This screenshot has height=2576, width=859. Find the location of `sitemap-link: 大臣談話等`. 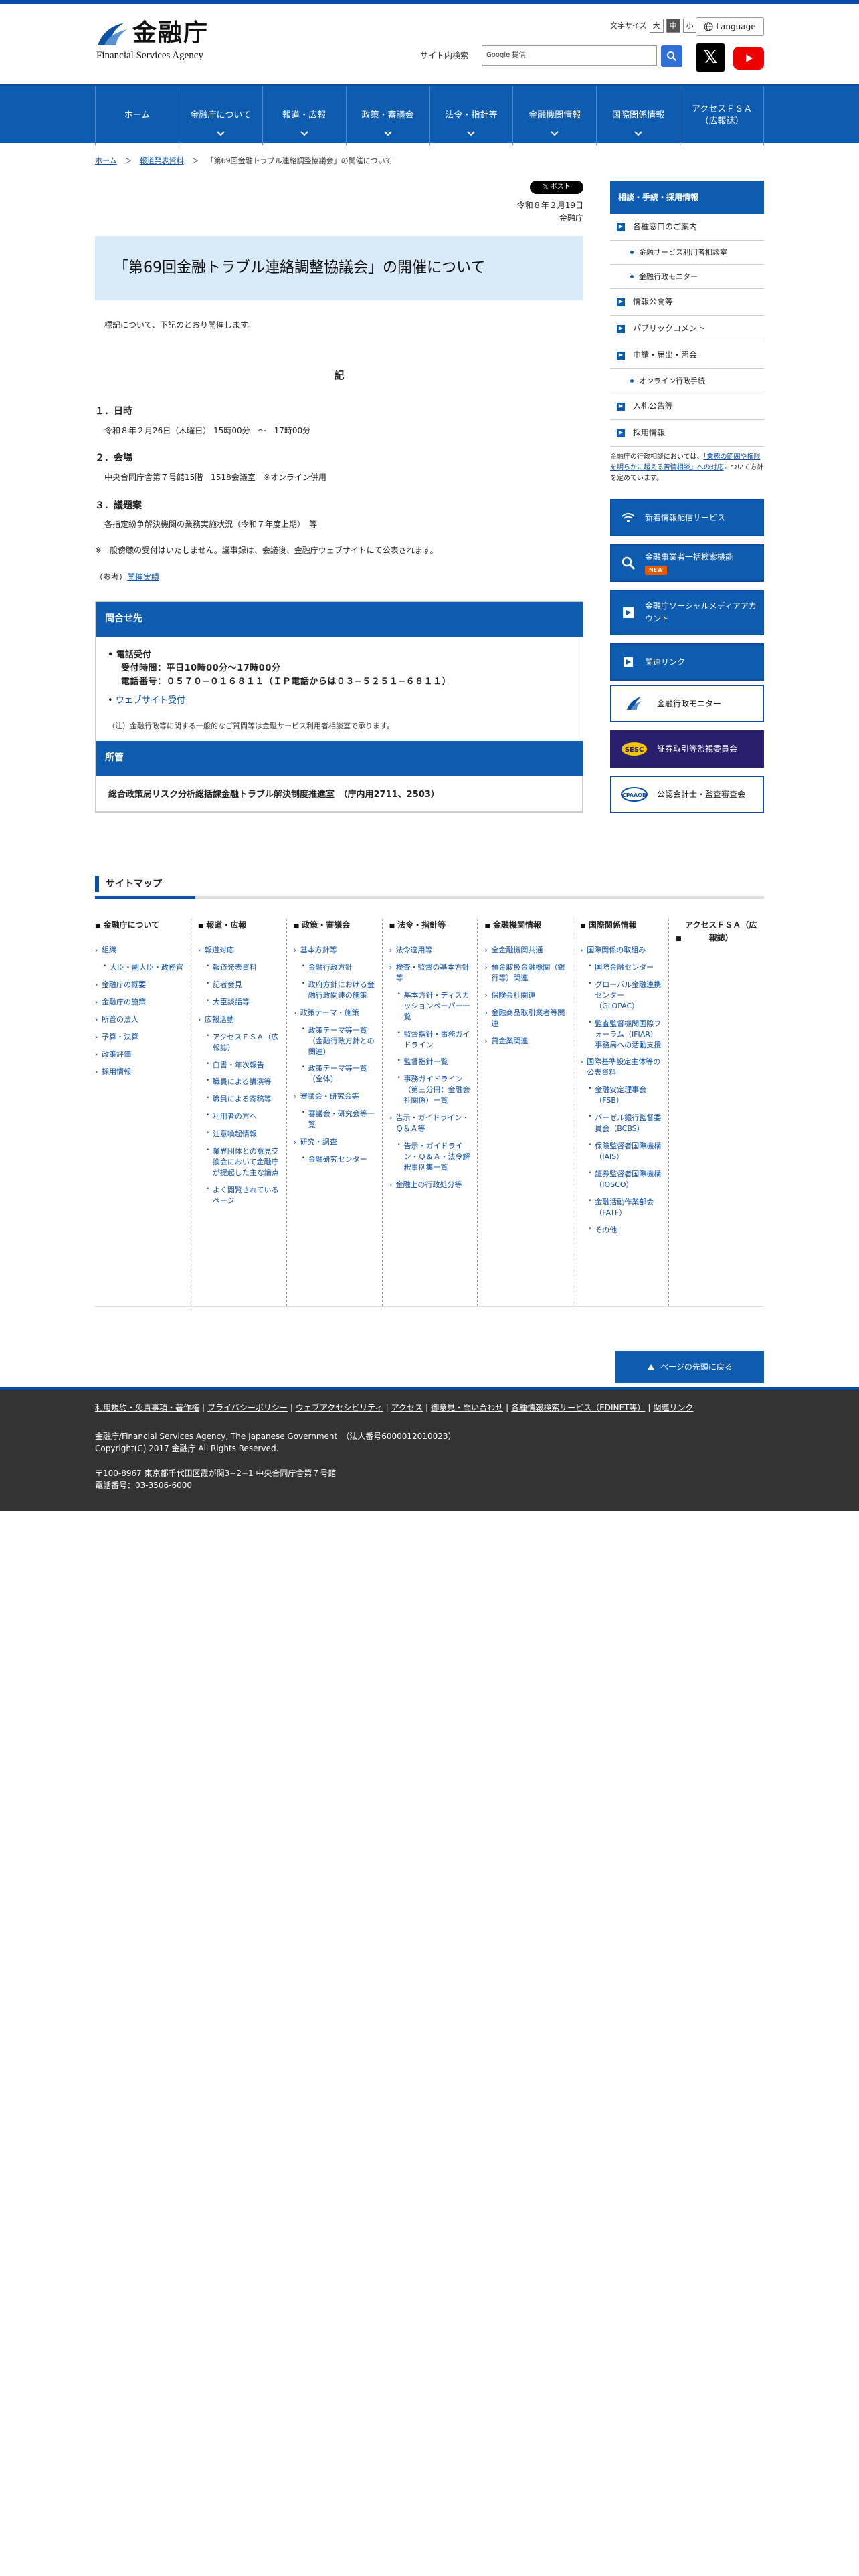

sitemap-link: 大臣談話等 is located at coordinates (243, 1002).